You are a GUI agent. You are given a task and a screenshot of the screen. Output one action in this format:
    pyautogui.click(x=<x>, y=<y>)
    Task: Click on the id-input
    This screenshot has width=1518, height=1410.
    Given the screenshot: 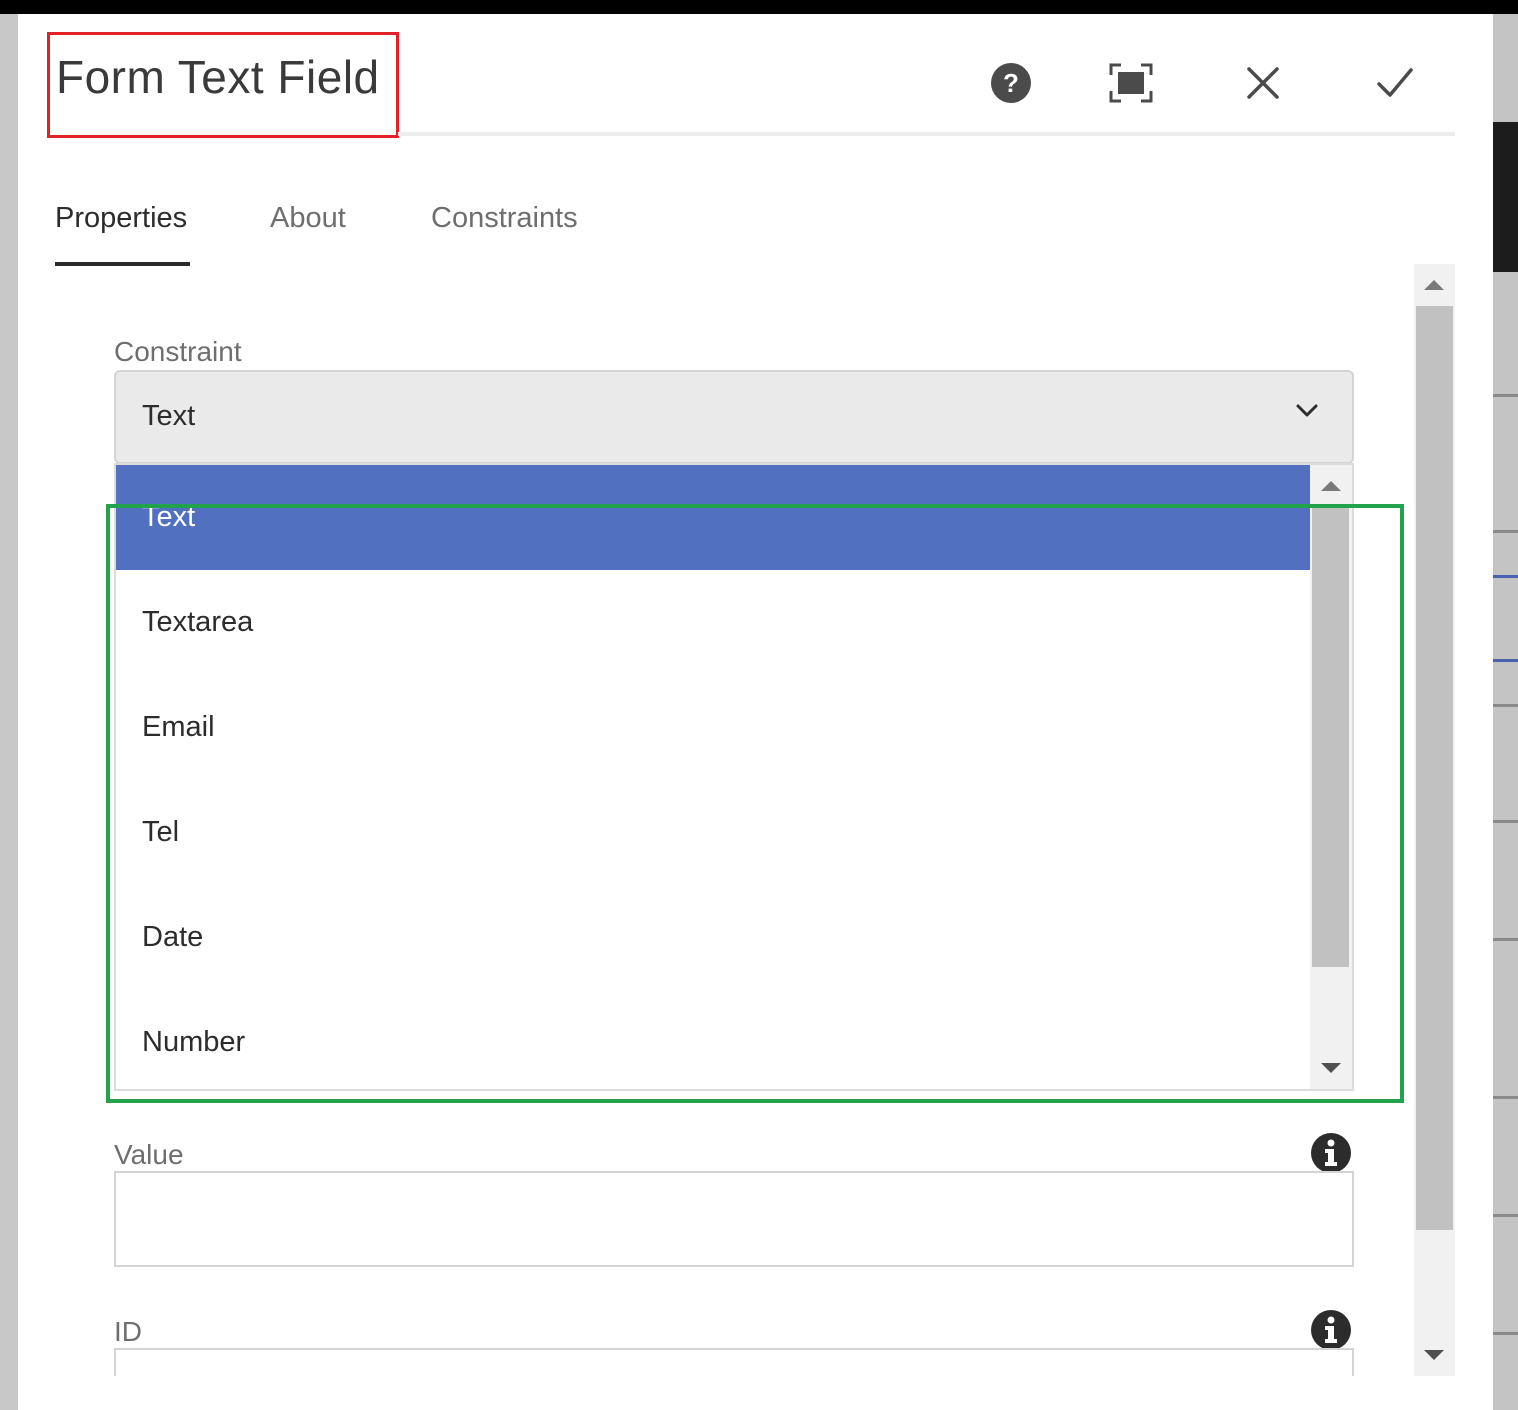 What is the action you would take?
    pyautogui.click(x=734, y=1362)
    